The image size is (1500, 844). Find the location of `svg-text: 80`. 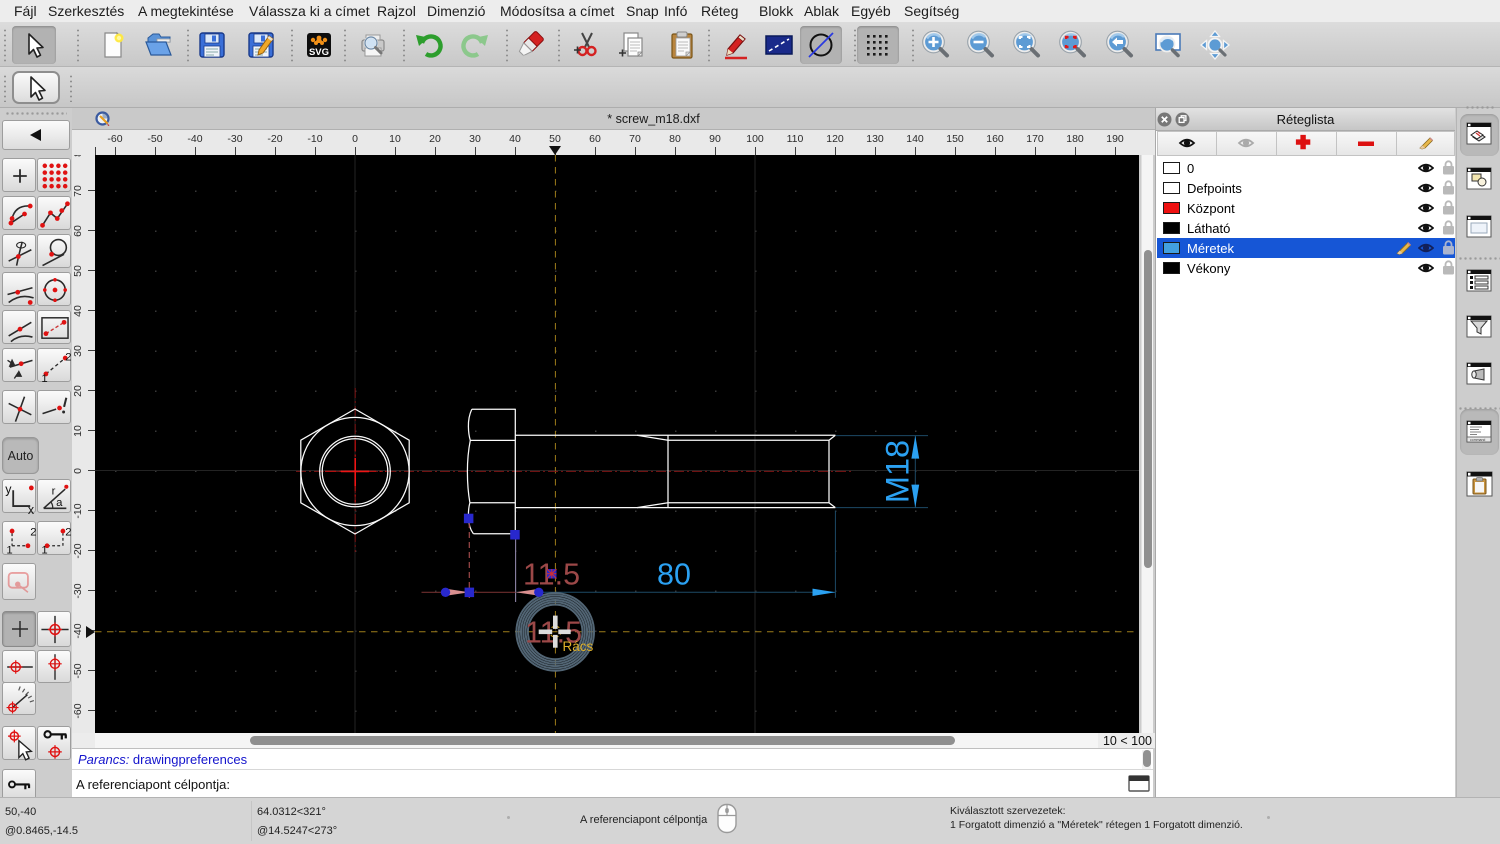

svg-text: 80 is located at coordinates (674, 575).